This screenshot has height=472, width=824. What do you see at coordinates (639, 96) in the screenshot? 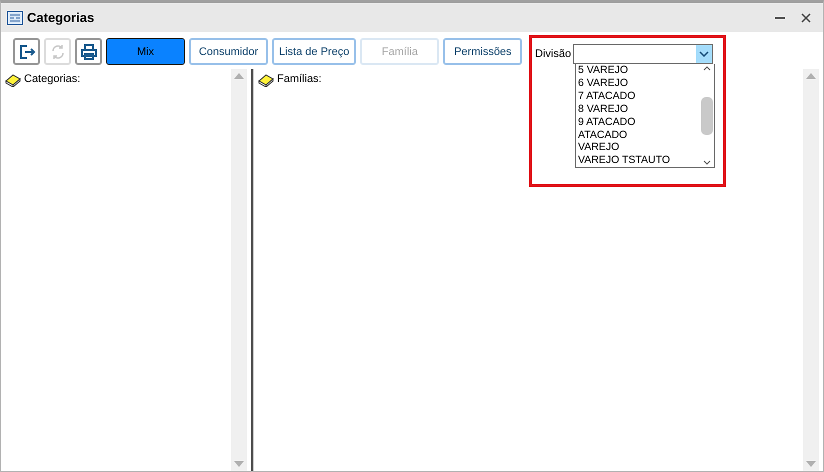
I see `dropdown-option: 7 ATACADO` at bounding box center [639, 96].